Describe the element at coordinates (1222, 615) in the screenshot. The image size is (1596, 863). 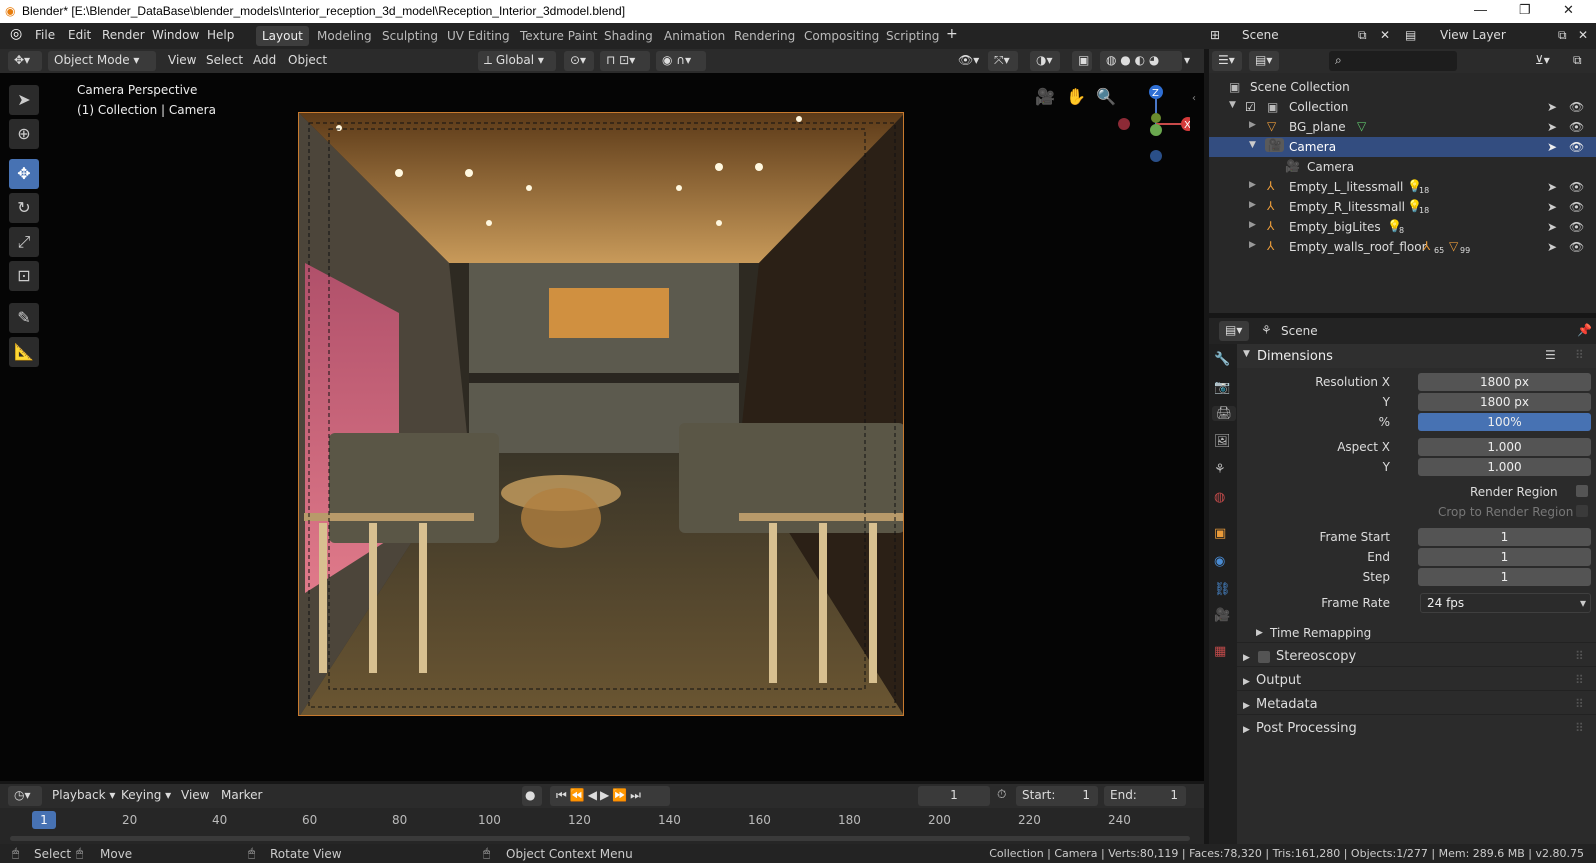
I see `camera-data-tab-icon: 🎥` at that location.